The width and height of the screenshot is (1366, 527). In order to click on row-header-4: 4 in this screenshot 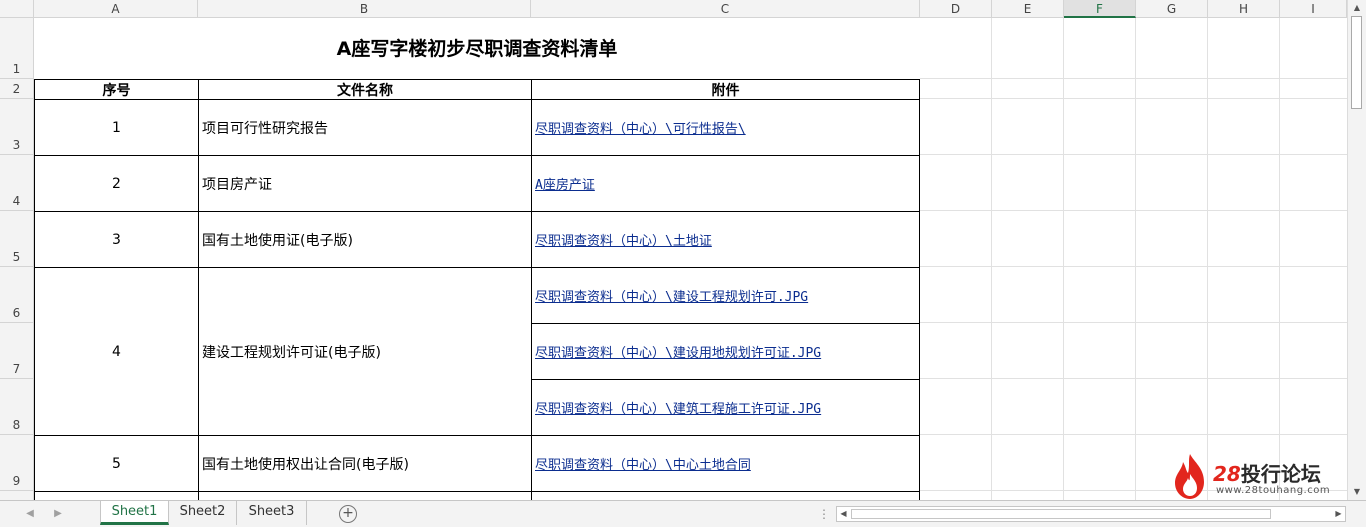, I will do `click(17, 183)`.